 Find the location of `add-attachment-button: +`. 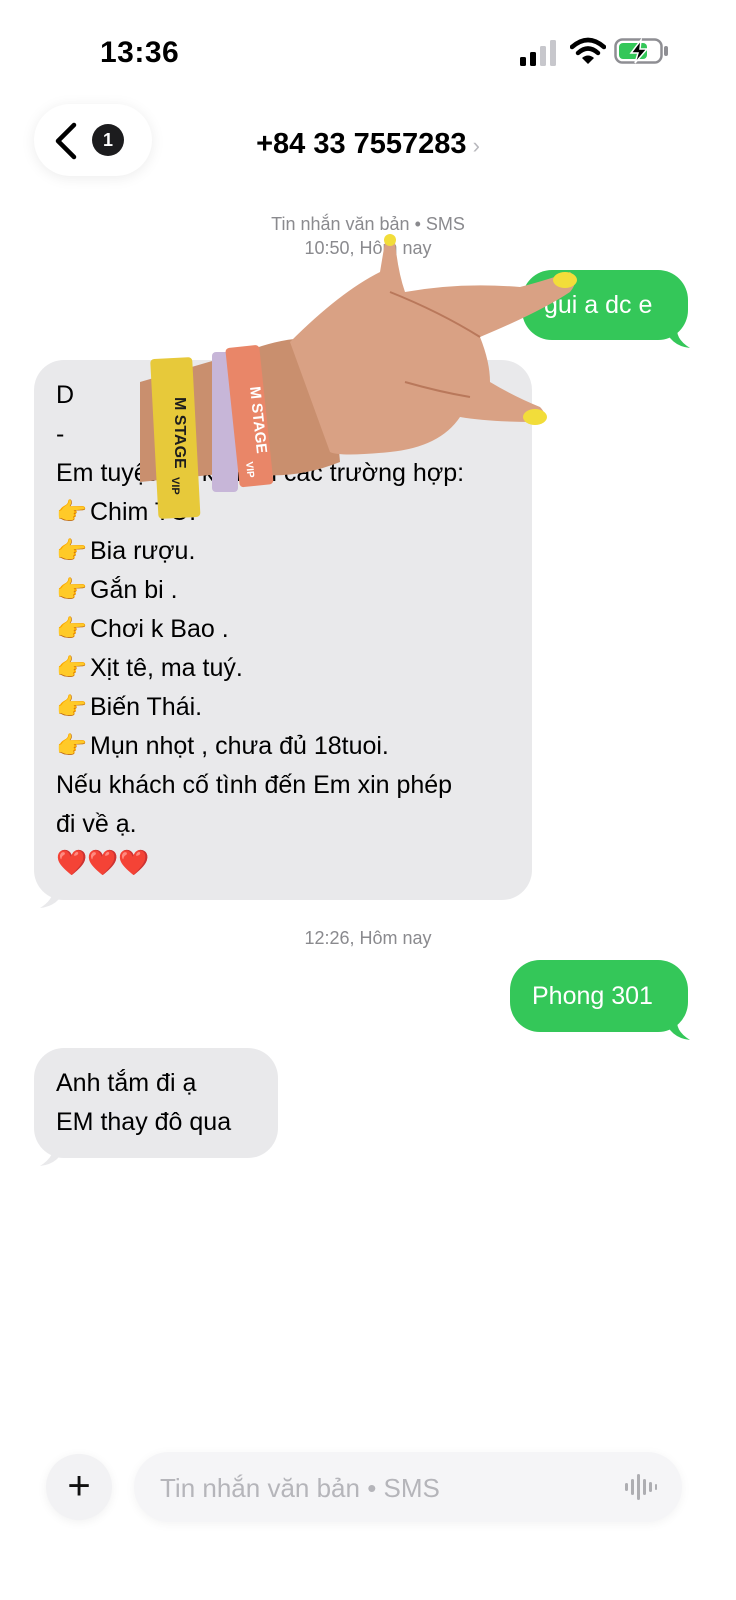

add-attachment-button: + is located at coordinates (79, 1487).